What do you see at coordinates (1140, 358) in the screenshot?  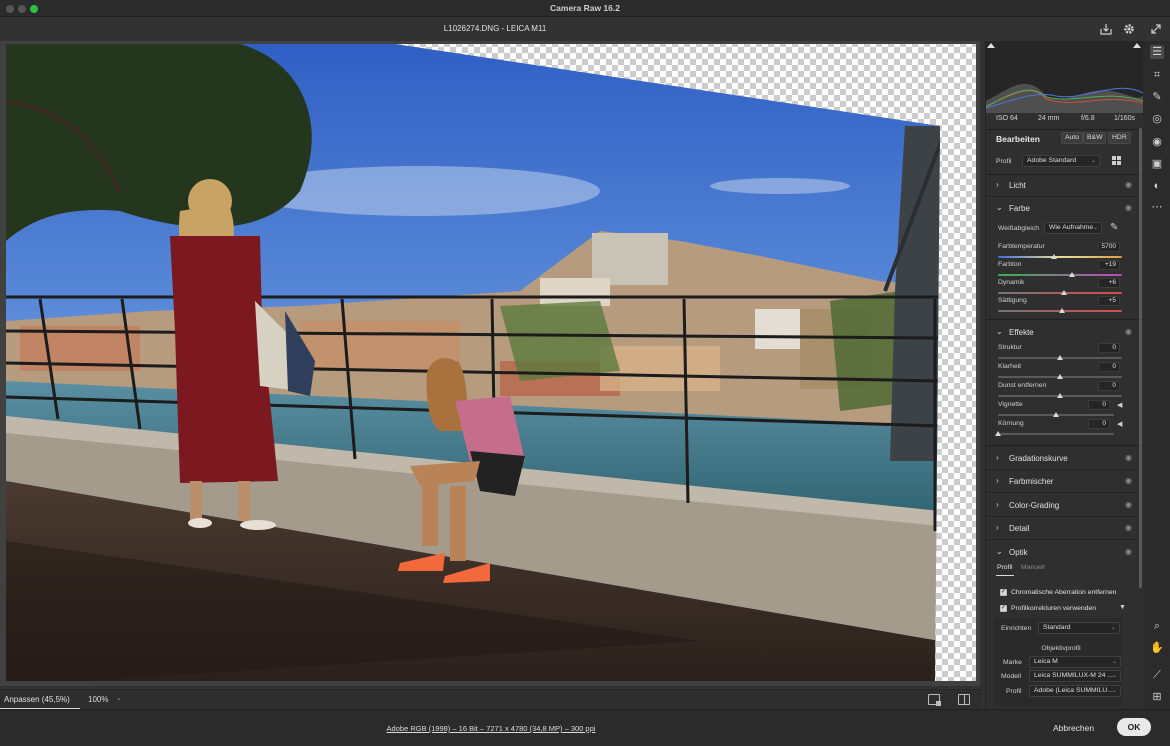 I see `panel-scrollbar` at bounding box center [1140, 358].